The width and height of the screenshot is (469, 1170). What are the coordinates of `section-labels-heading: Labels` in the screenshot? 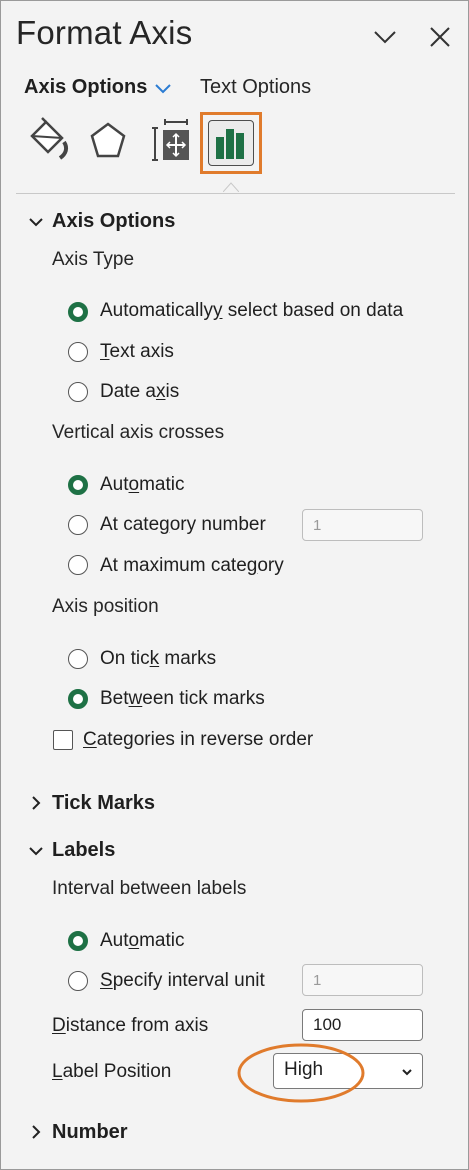 It's located at (83, 850).